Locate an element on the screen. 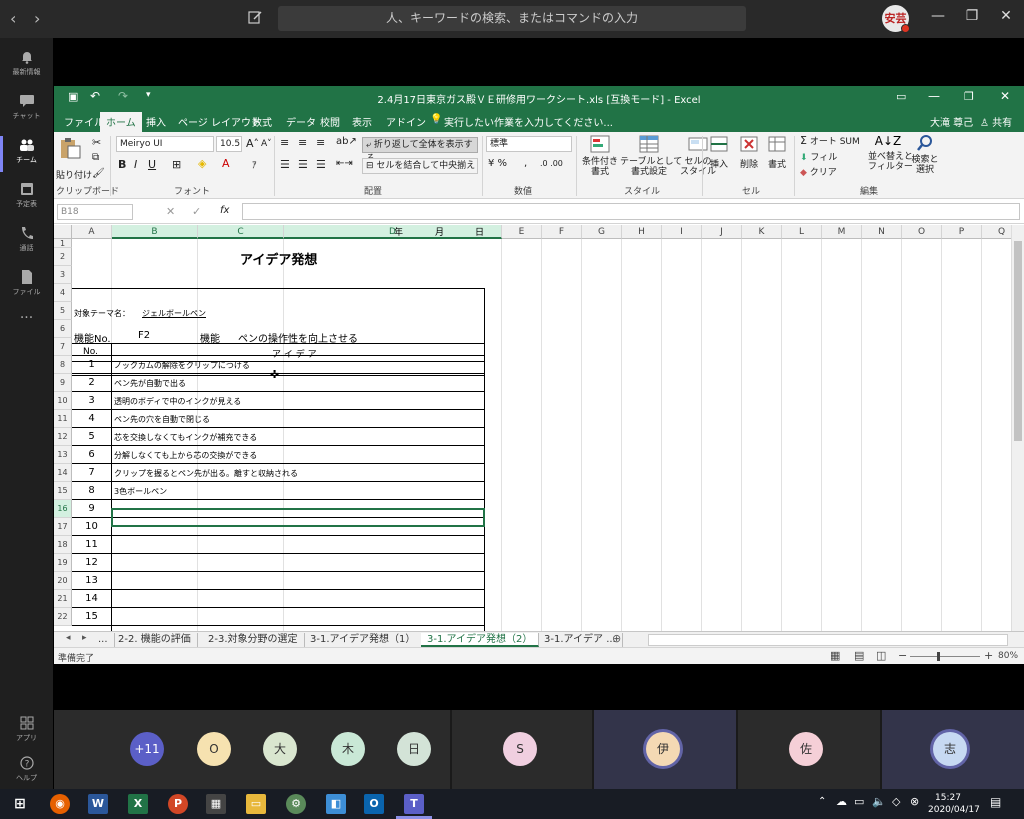 This screenshot has height=819, width=1024. participant-avatar: O is located at coordinates (214, 749).